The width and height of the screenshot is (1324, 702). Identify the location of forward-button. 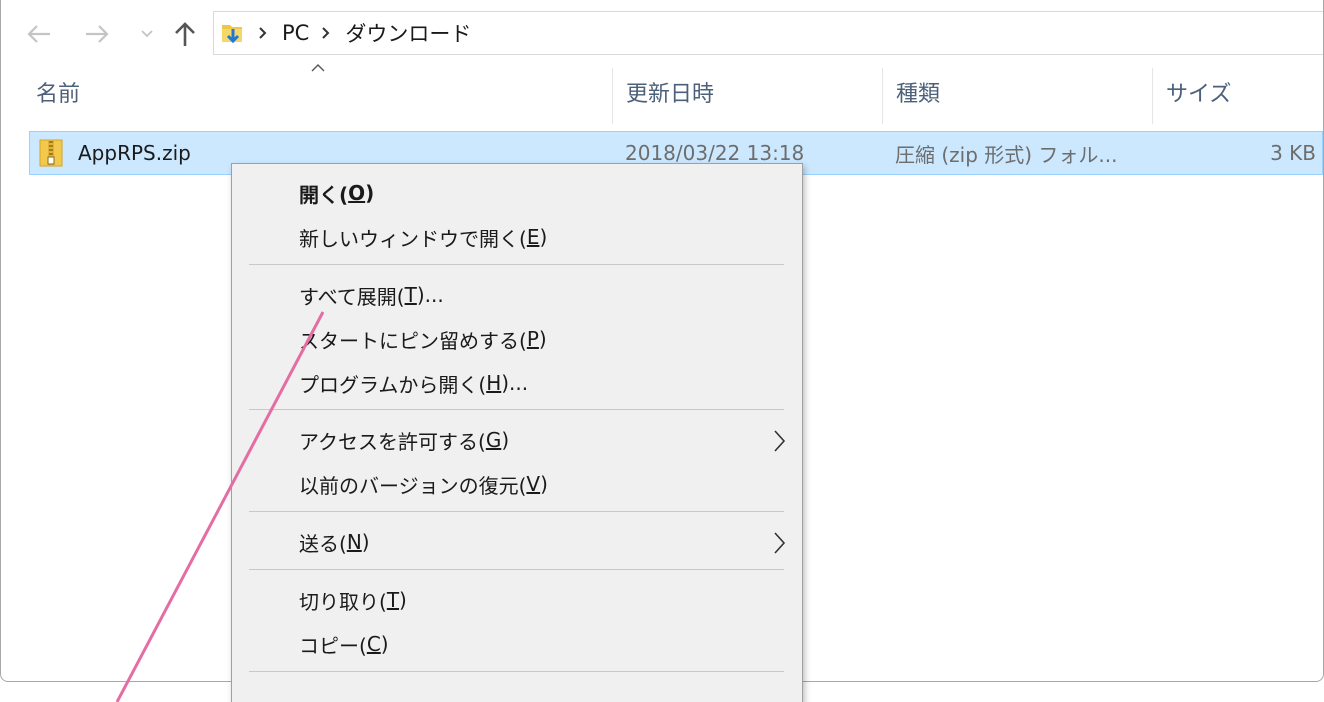
(97, 34).